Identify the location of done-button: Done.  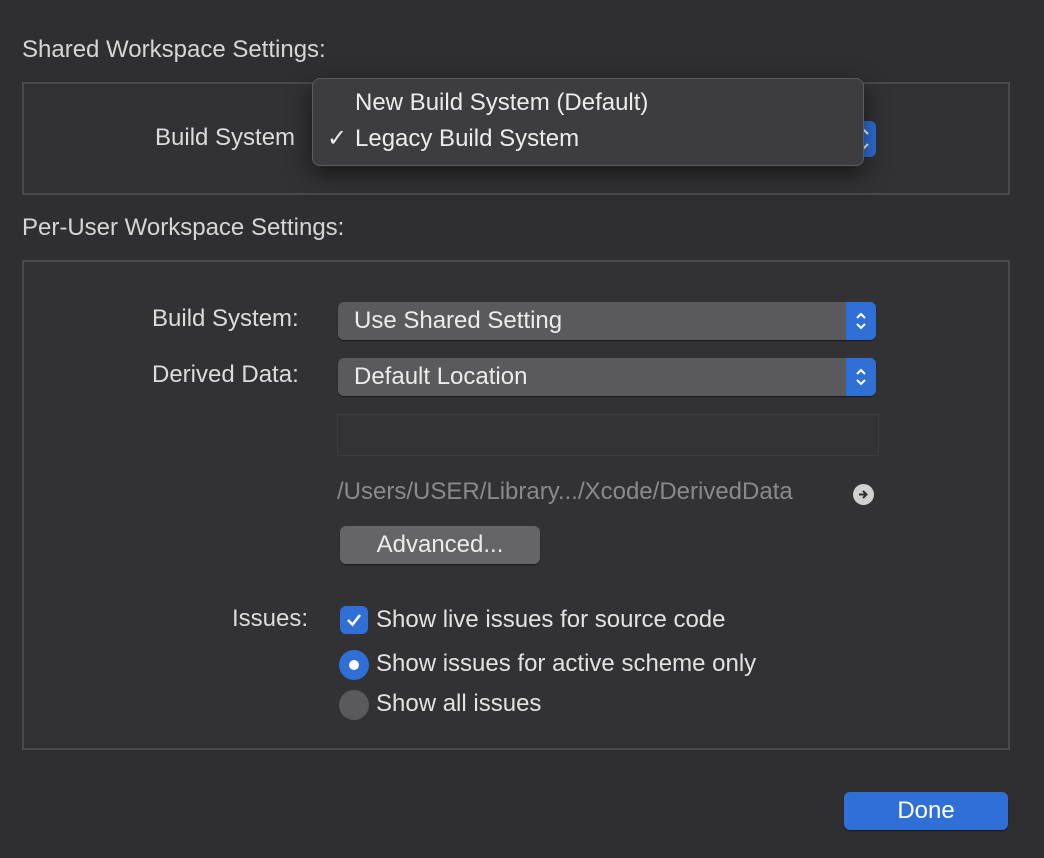
(926, 811).